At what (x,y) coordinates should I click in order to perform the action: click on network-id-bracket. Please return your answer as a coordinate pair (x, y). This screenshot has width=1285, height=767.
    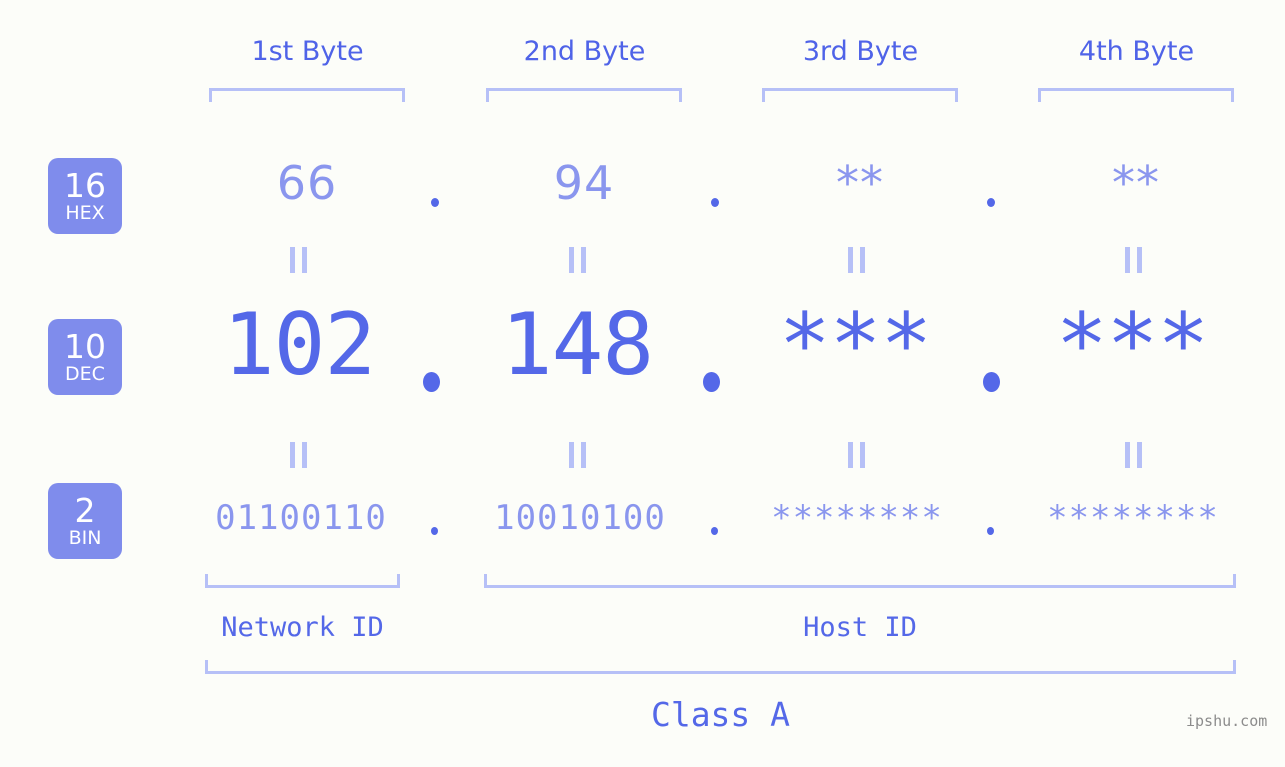
    Looking at the image, I should click on (302, 581).